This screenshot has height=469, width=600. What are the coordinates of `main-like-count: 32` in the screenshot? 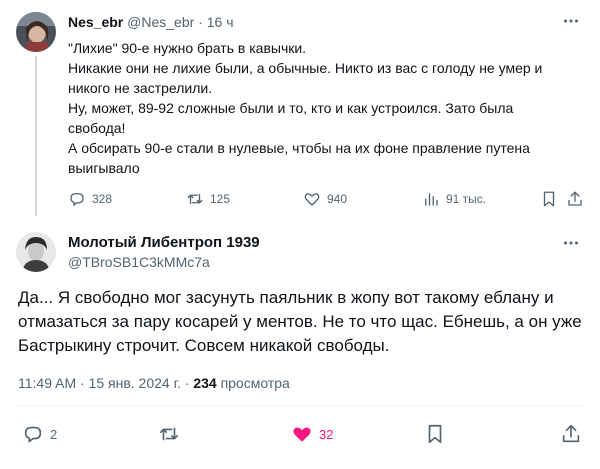 It's located at (326, 434).